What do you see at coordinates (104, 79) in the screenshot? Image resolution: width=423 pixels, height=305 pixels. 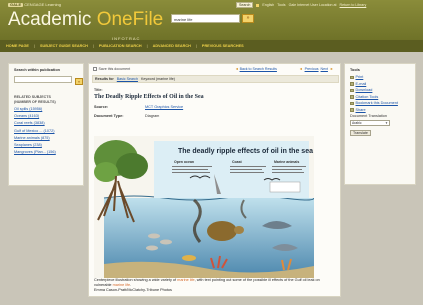 I see `results-for-label: Results for` at bounding box center [104, 79].